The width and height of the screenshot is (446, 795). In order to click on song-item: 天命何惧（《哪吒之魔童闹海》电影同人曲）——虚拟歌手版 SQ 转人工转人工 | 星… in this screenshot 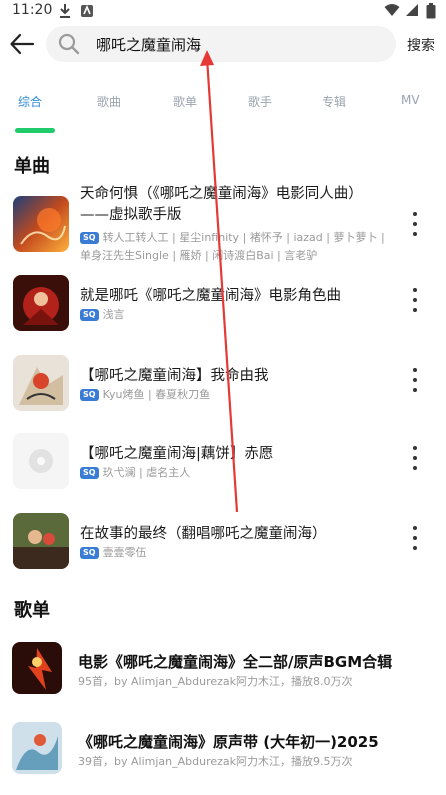, I will do `click(223, 225)`.